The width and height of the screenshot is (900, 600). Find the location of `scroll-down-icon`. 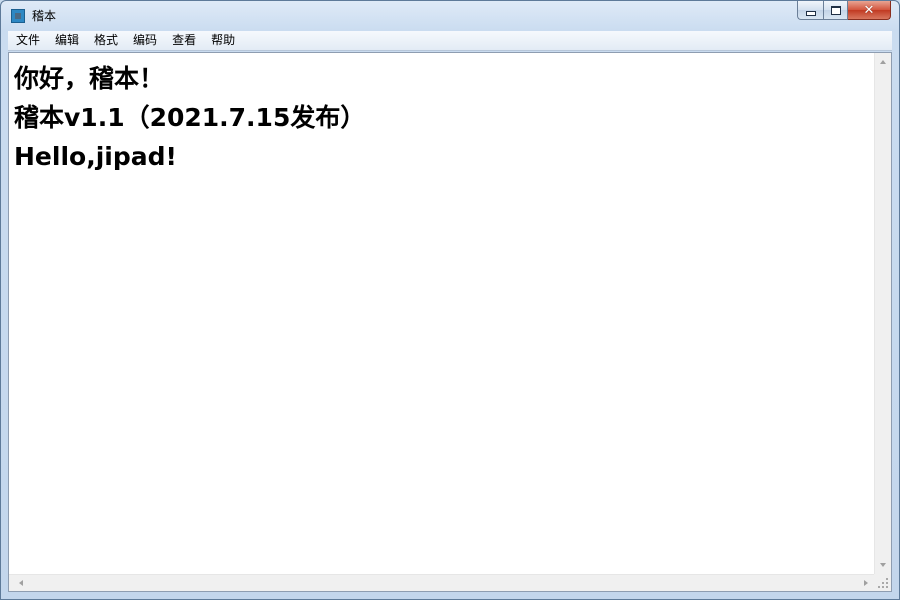

scroll-down-icon is located at coordinates (883, 565).